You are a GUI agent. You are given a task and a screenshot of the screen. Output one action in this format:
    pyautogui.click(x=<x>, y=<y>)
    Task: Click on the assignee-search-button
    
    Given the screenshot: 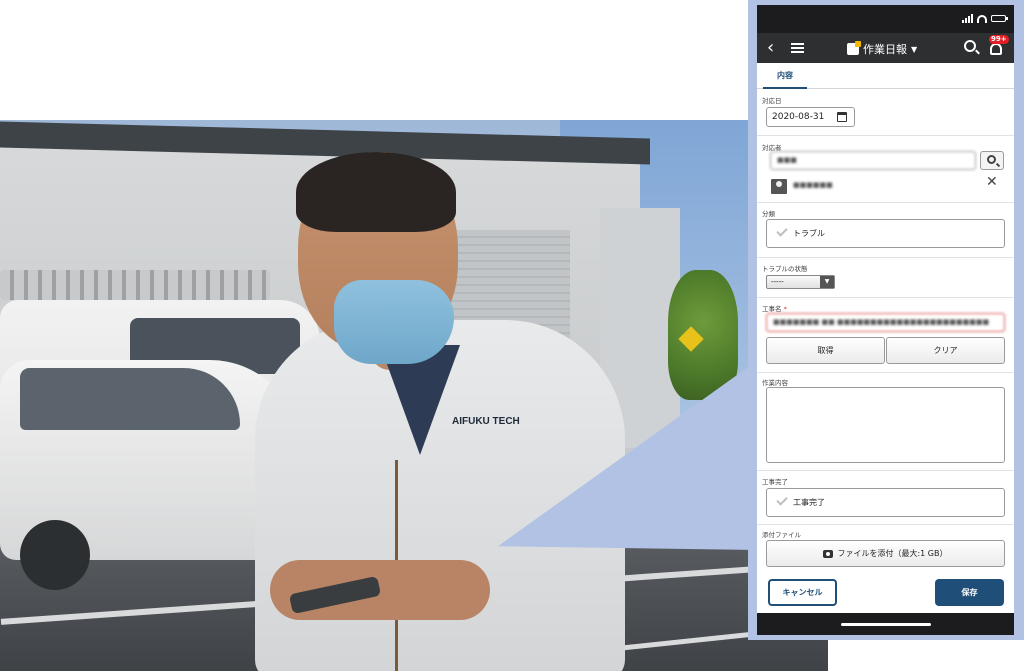 What is the action you would take?
    pyautogui.click(x=992, y=160)
    